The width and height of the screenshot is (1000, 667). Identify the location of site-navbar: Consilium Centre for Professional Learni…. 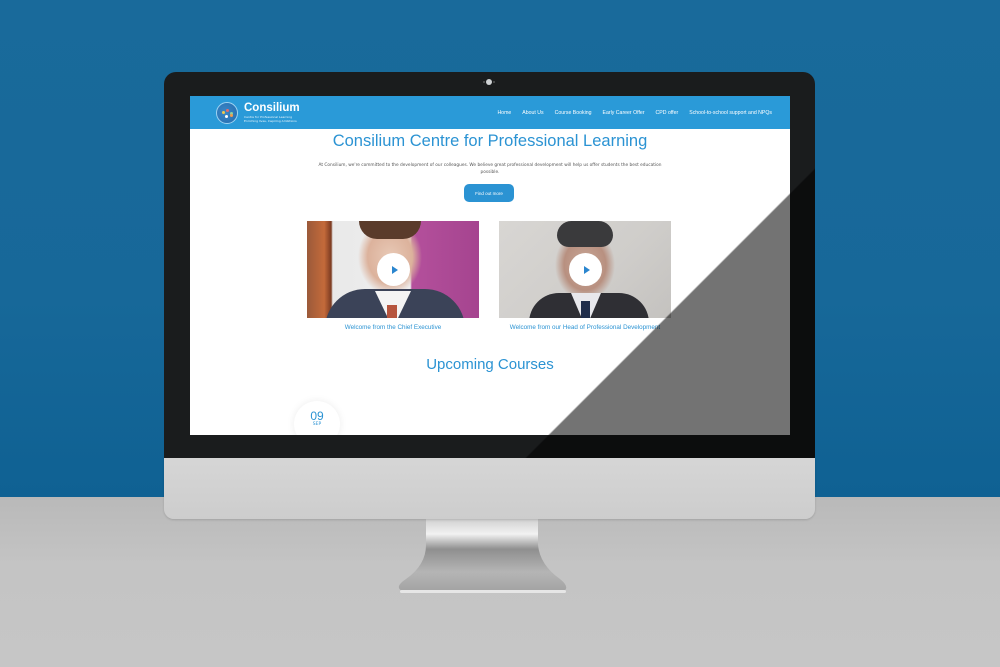
(490, 112).